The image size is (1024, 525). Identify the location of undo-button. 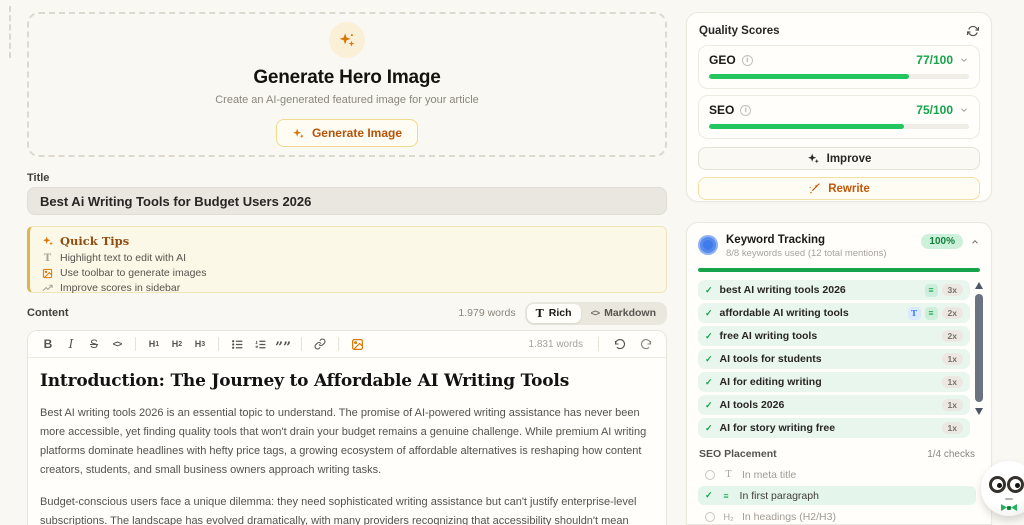
(620, 344).